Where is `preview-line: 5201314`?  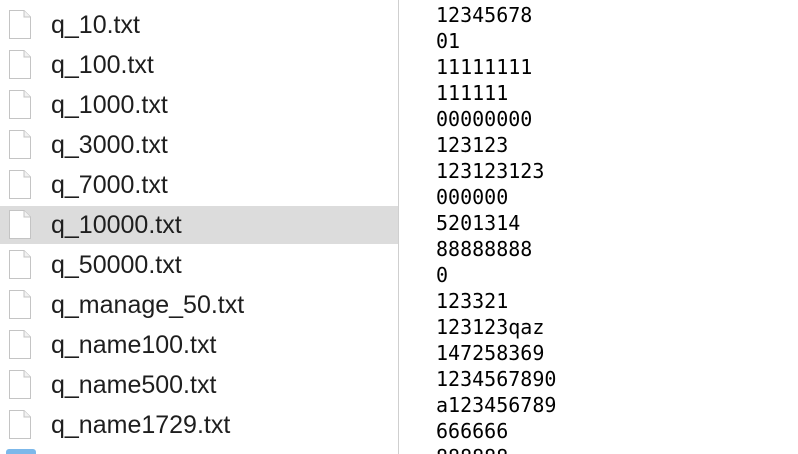
preview-line: 5201314 is located at coordinates (478, 223).